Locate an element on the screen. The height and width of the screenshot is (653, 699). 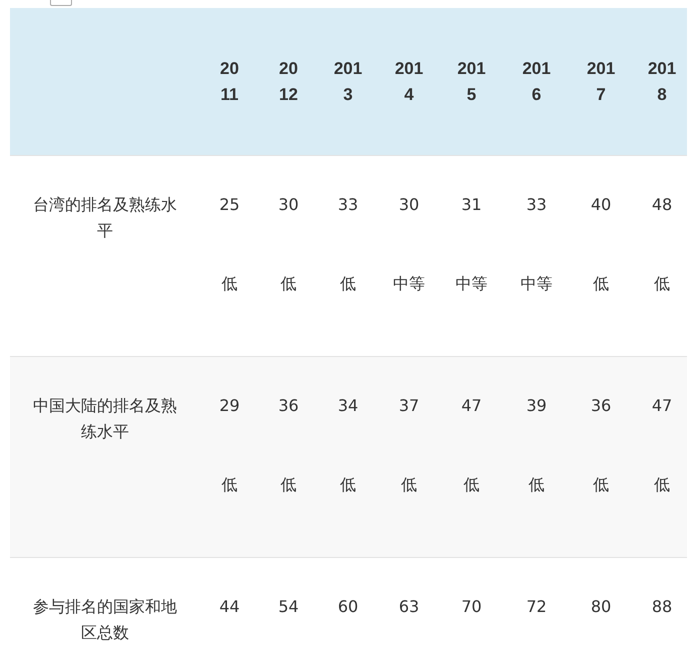
table-cell-text: 37 is located at coordinates (409, 406).